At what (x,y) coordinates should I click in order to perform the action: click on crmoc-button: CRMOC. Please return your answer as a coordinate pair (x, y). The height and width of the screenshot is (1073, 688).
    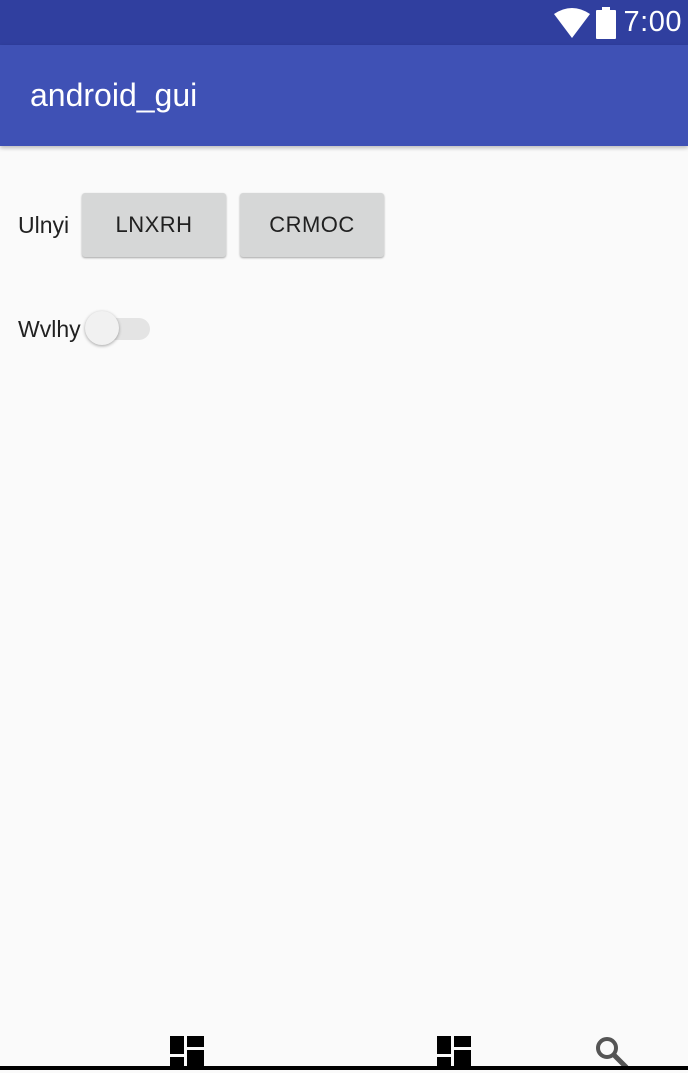
    Looking at the image, I should click on (312, 225).